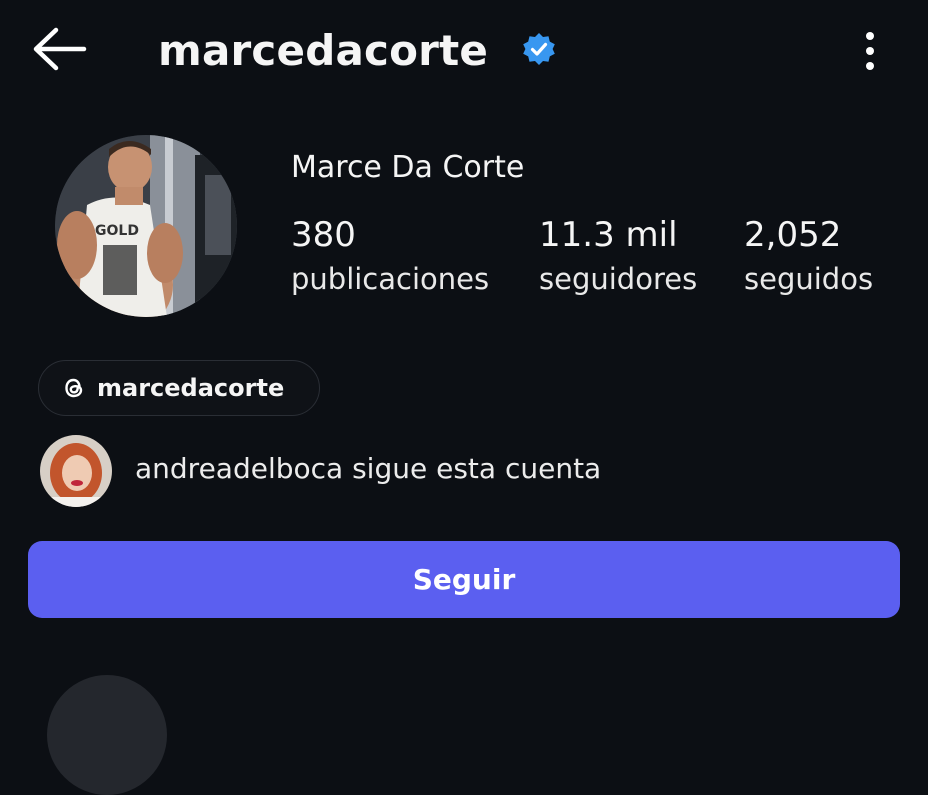  What do you see at coordinates (323, 50) in the screenshot?
I see `profile-username: marcedacorte` at bounding box center [323, 50].